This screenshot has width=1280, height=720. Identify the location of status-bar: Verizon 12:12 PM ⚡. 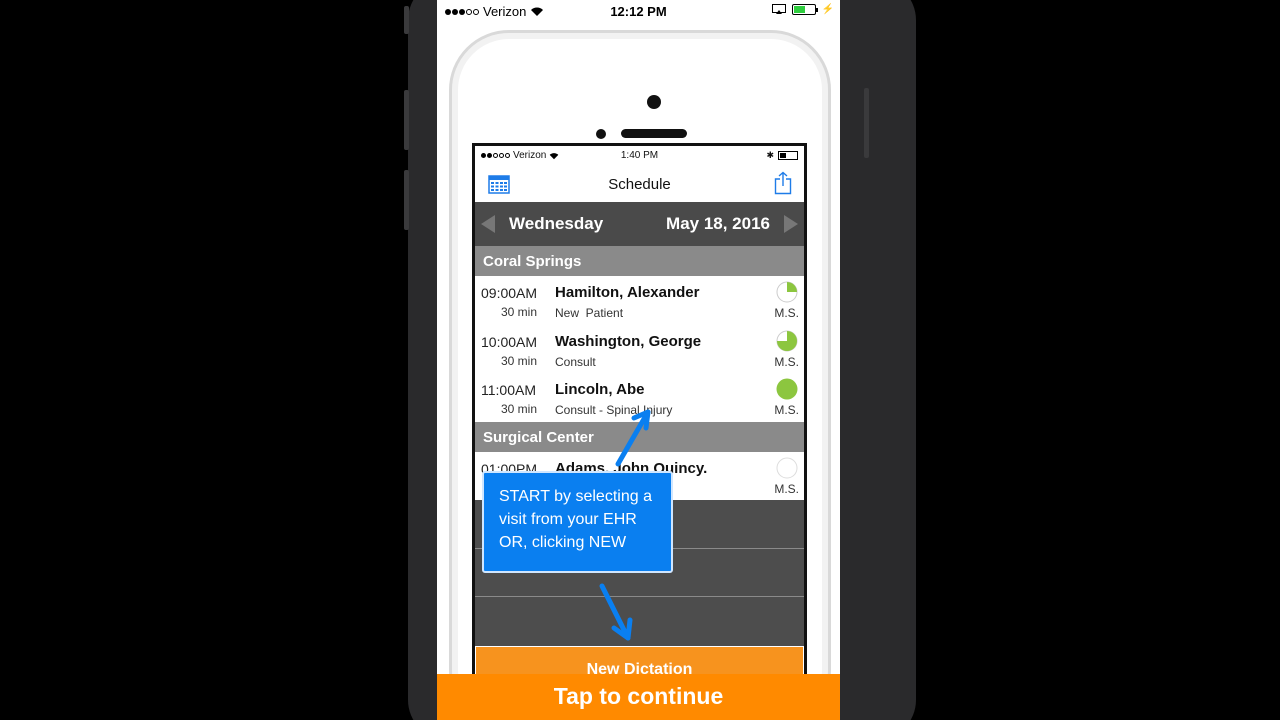
(638, 12).